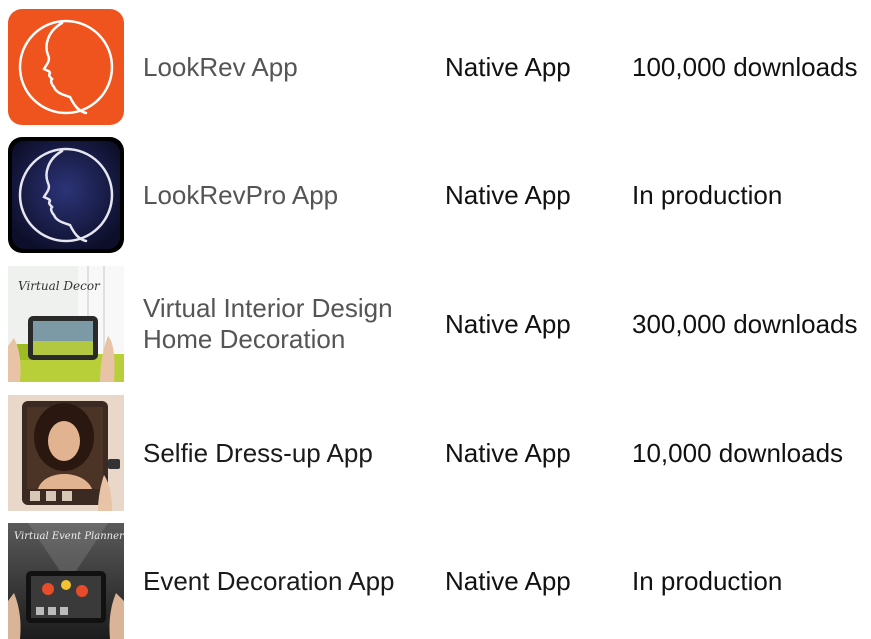 This screenshot has height=639, width=871. I want to click on event-planner-icon: Virtual Event Planner, so click(66, 581).